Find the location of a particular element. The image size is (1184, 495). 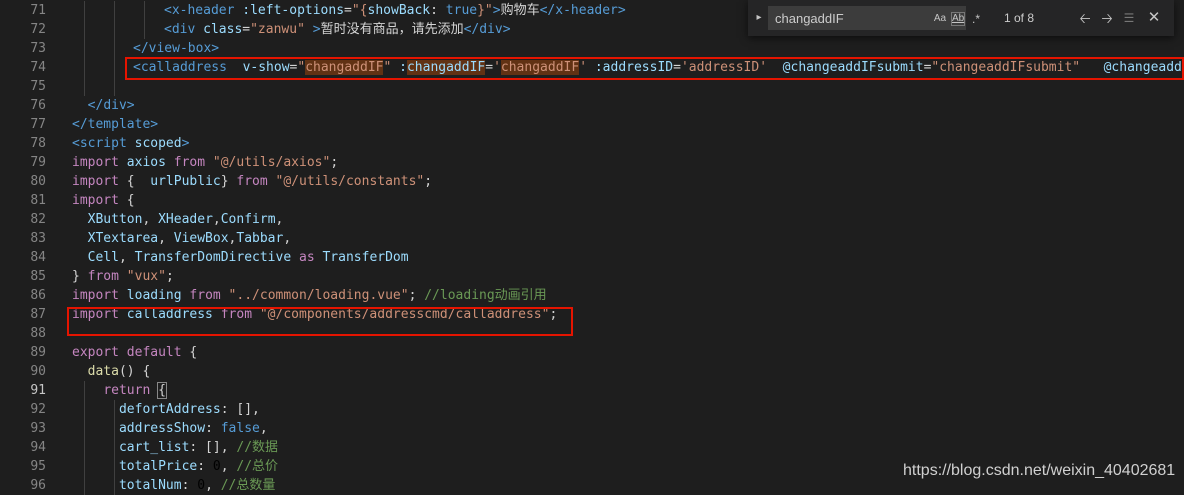

code-token: x-header is located at coordinates (203, 10).